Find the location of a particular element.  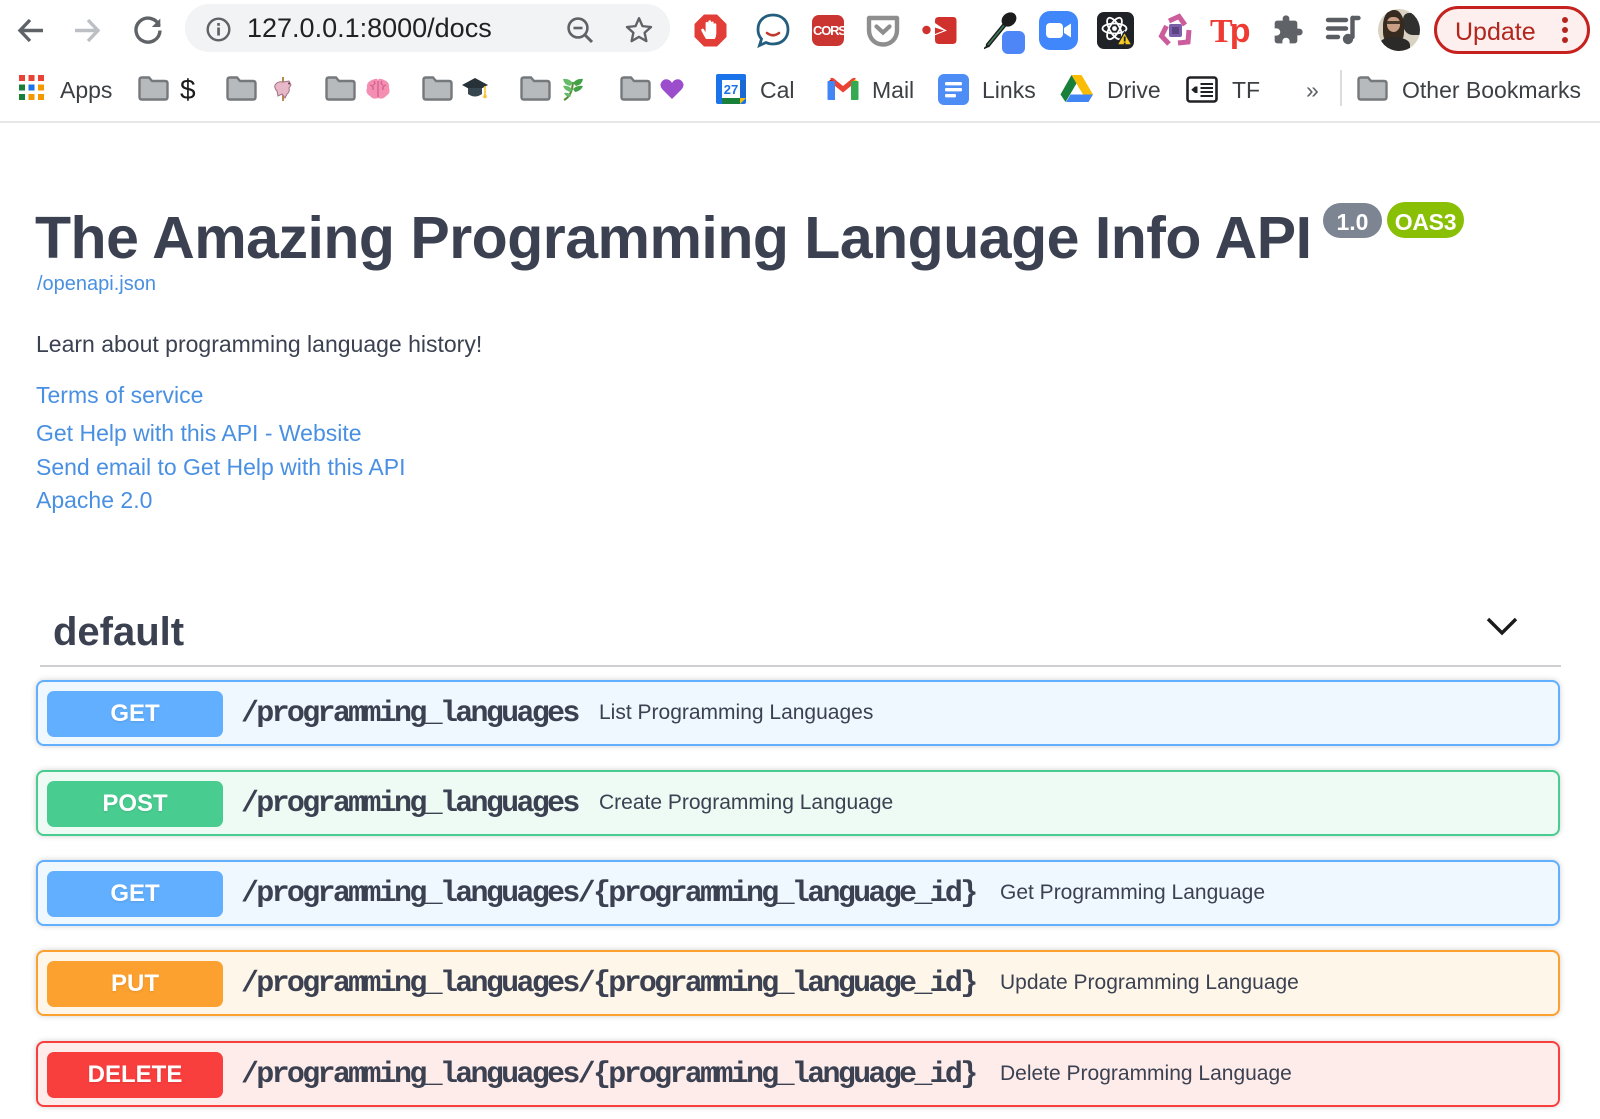

svg-text: 27 is located at coordinates (731, 89).